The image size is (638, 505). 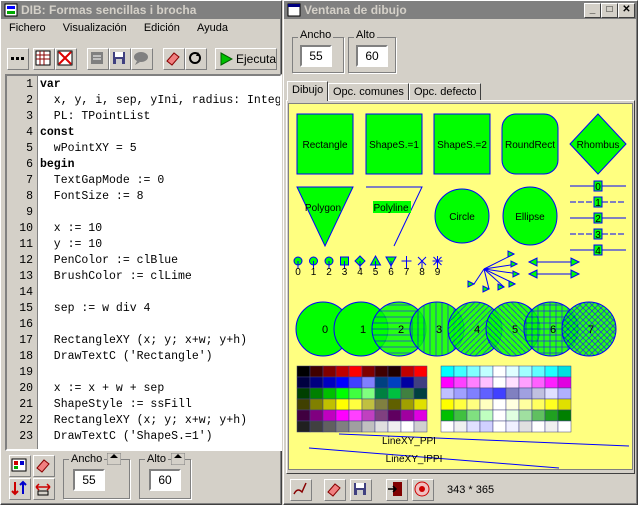 What do you see at coordinates (165, 480) in the screenshot?
I see `alto-input: 60` at bounding box center [165, 480].